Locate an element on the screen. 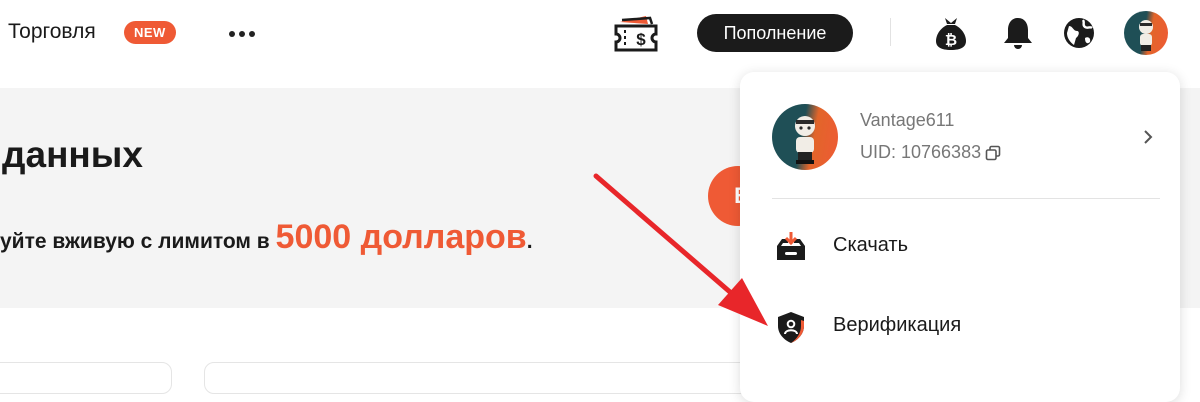 The height and width of the screenshot is (402, 1200). profile-uid: UID: 10766383 is located at coordinates (921, 152).